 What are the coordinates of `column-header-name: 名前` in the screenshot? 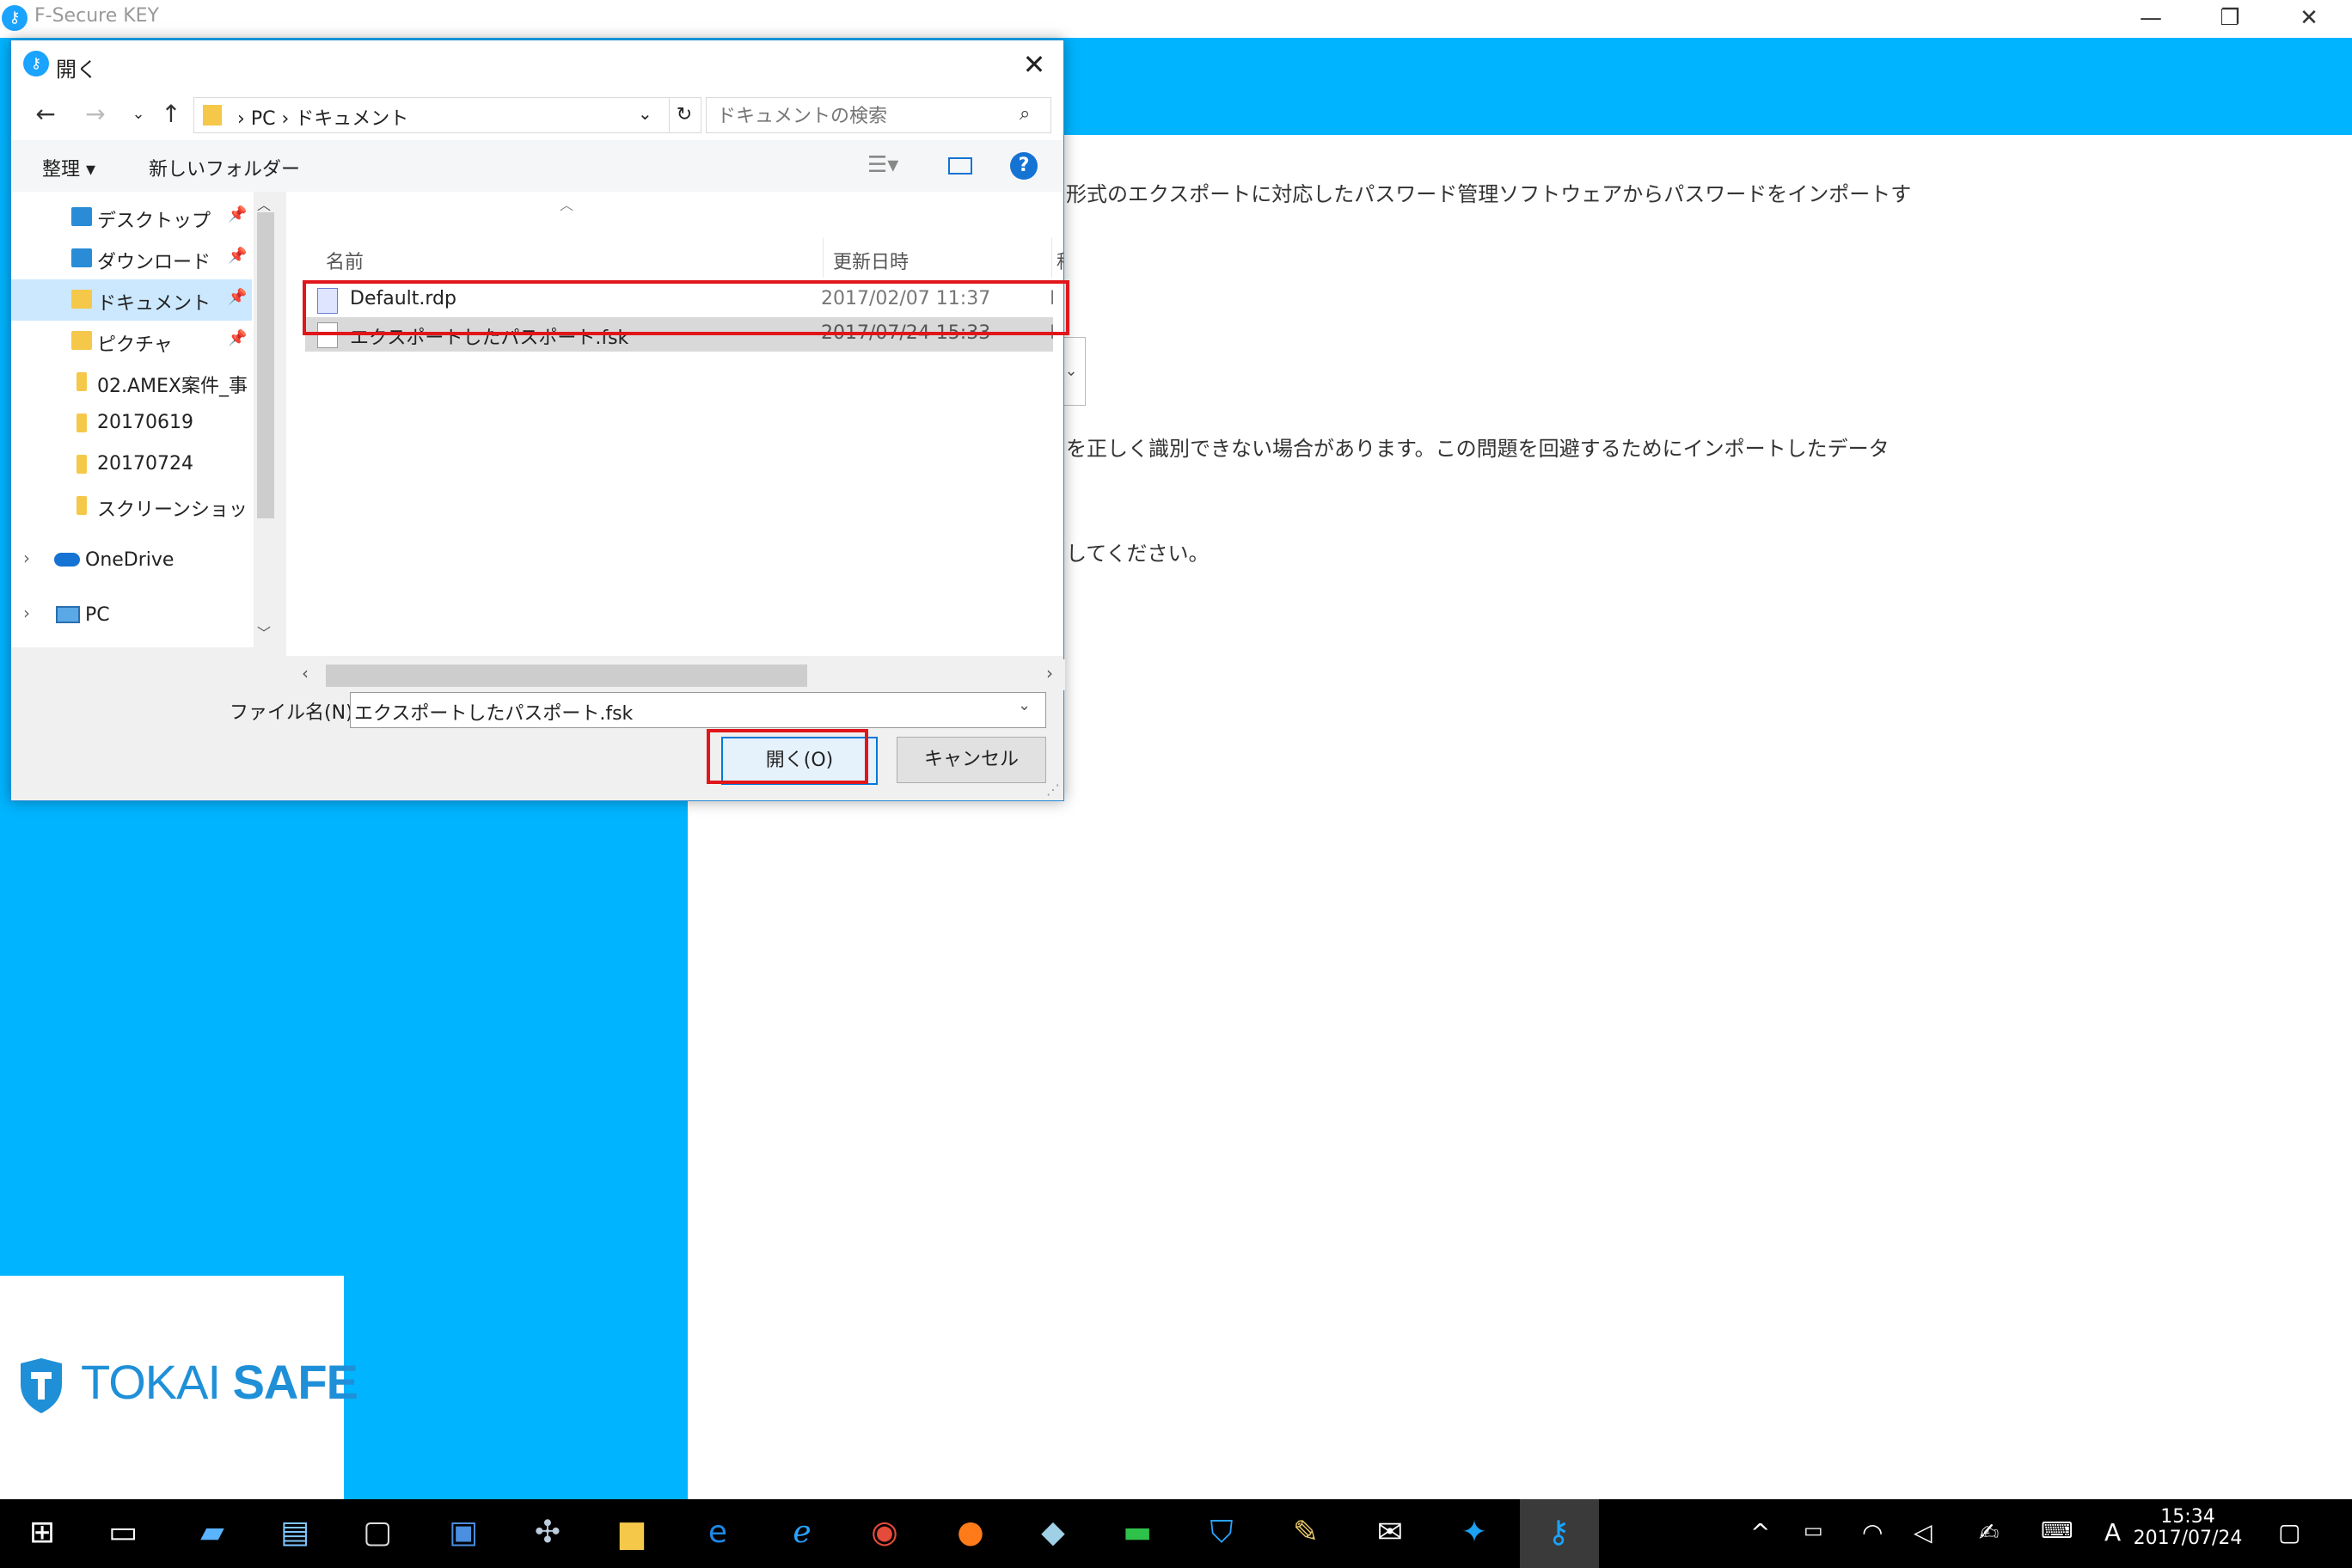 It's located at (345, 260).